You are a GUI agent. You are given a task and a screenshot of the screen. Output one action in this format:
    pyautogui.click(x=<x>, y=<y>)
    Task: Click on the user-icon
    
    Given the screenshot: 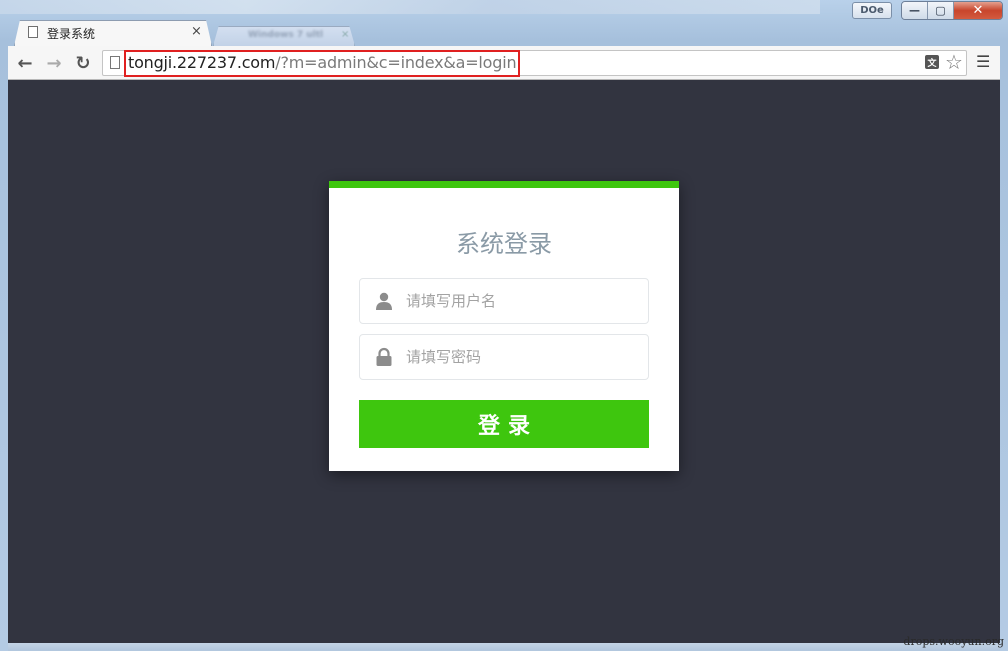 What is the action you would take?
    pyautogui.click(x=384, y=301)
    